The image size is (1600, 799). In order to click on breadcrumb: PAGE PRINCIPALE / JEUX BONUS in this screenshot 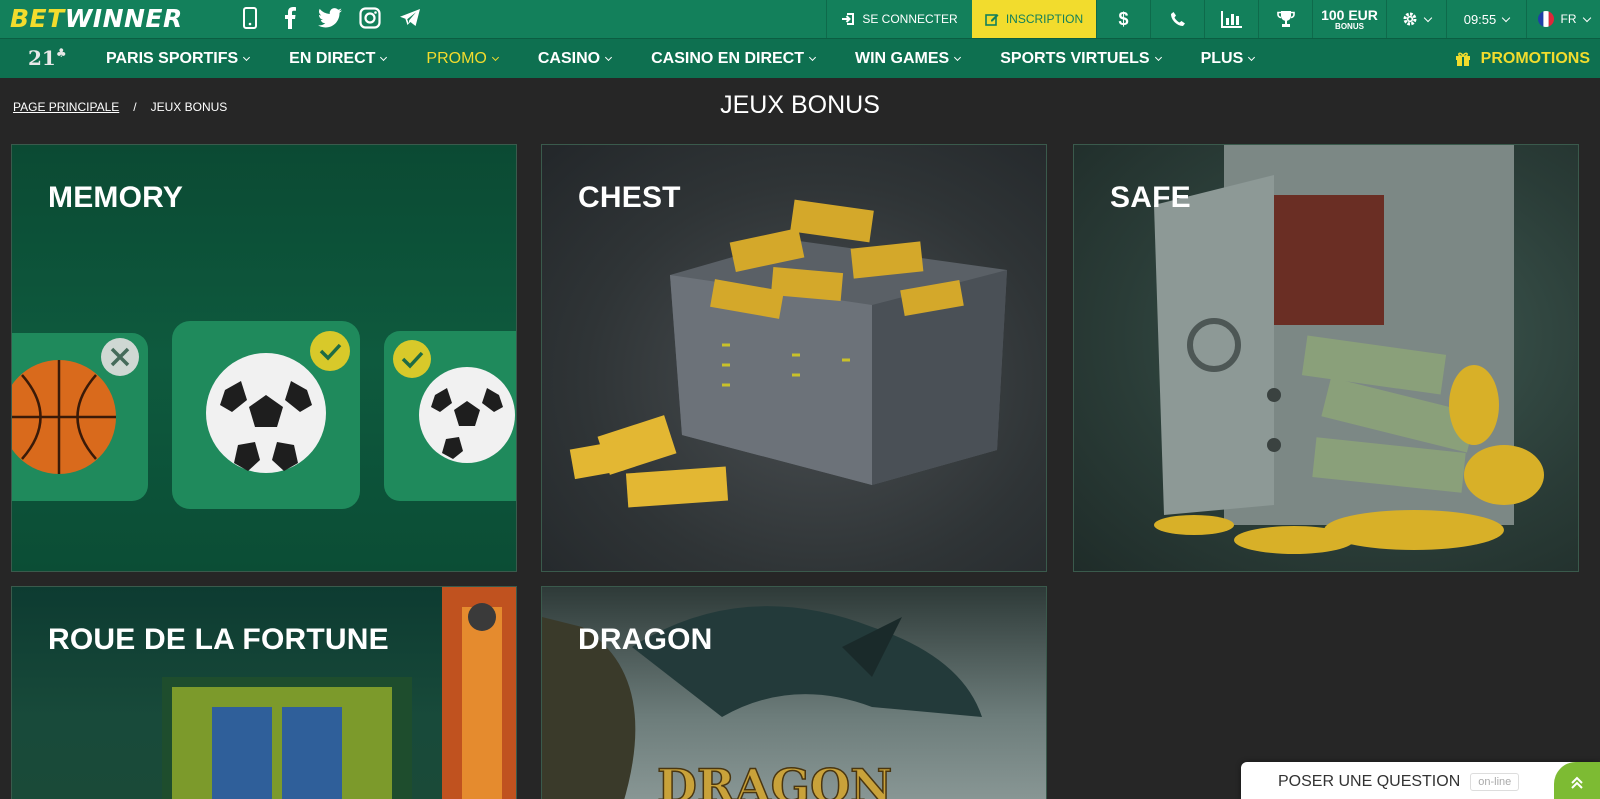, I will do `click(120, 107)`.